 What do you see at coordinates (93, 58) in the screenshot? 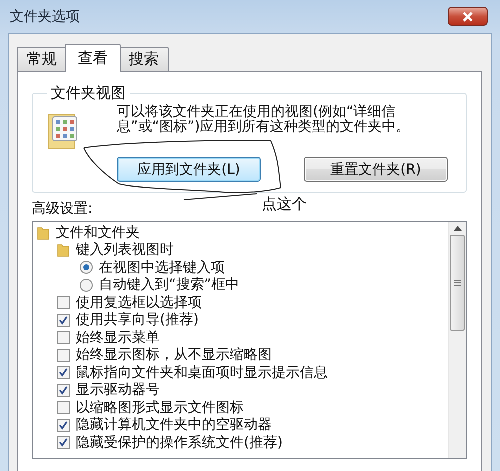
I see `tab: 查看` at bounding box center [93, 58].